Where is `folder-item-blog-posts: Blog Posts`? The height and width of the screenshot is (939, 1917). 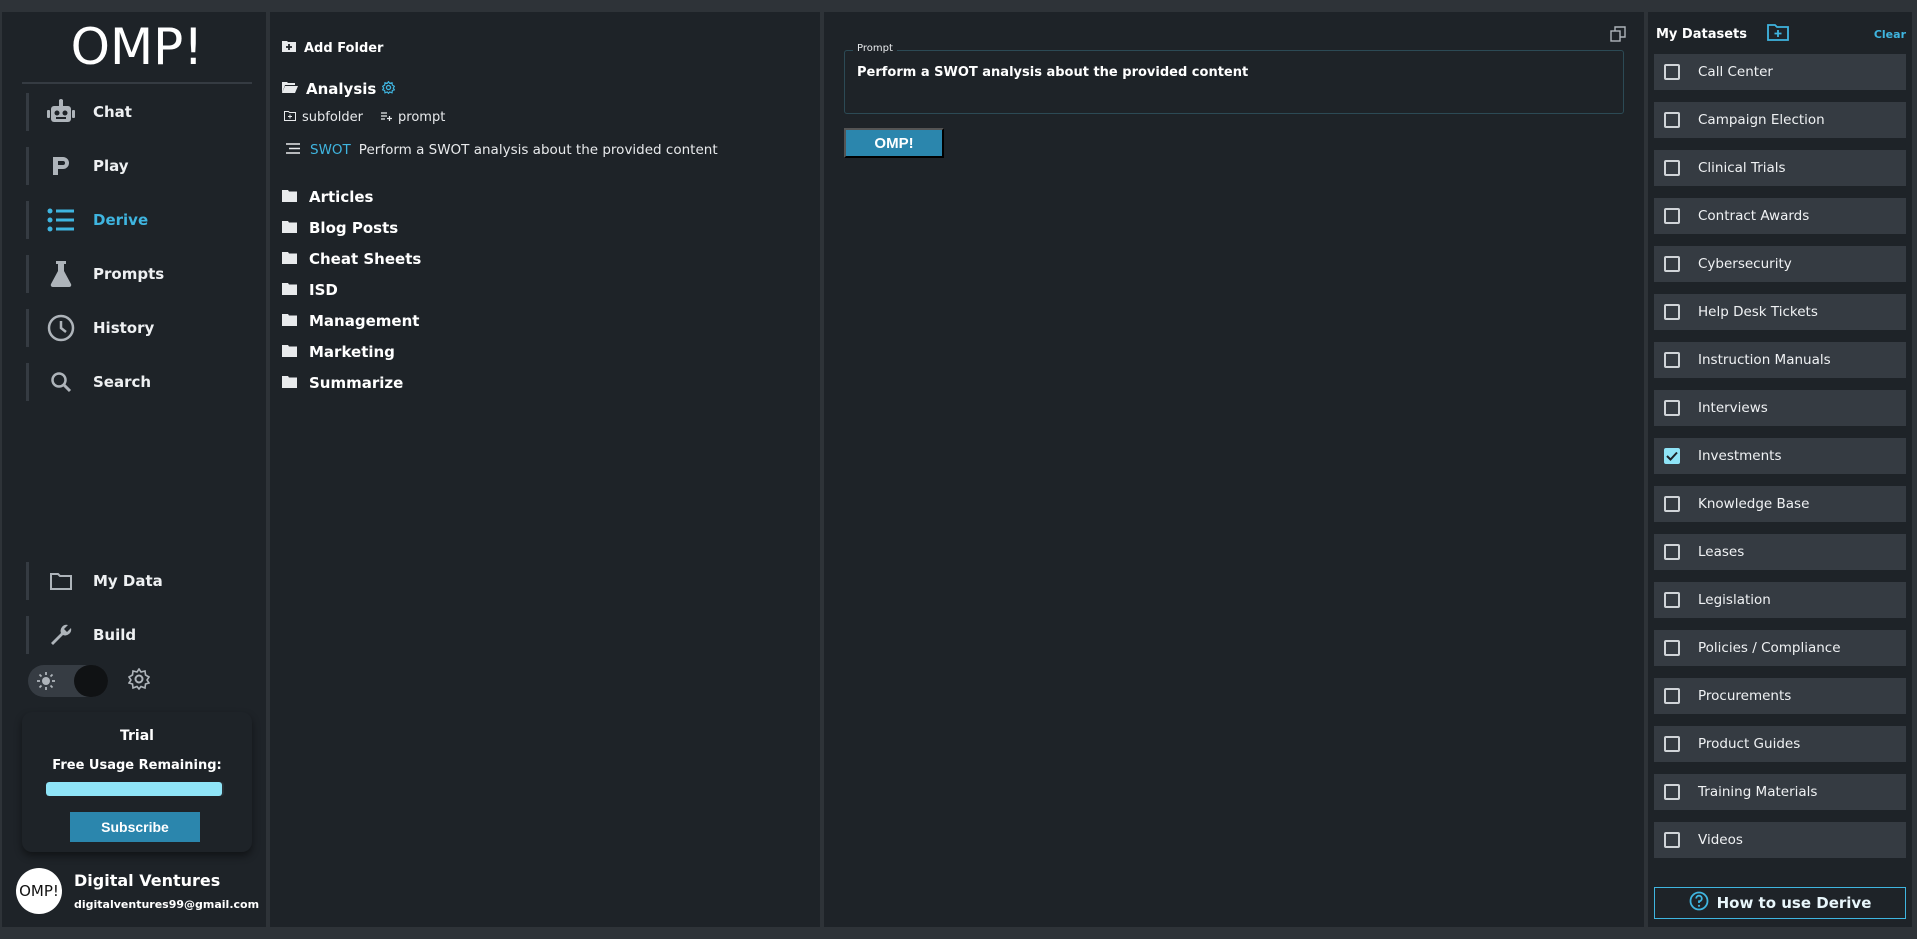 folder-item-blog-posts: Blog Posts is located at coordinates (351, 227).